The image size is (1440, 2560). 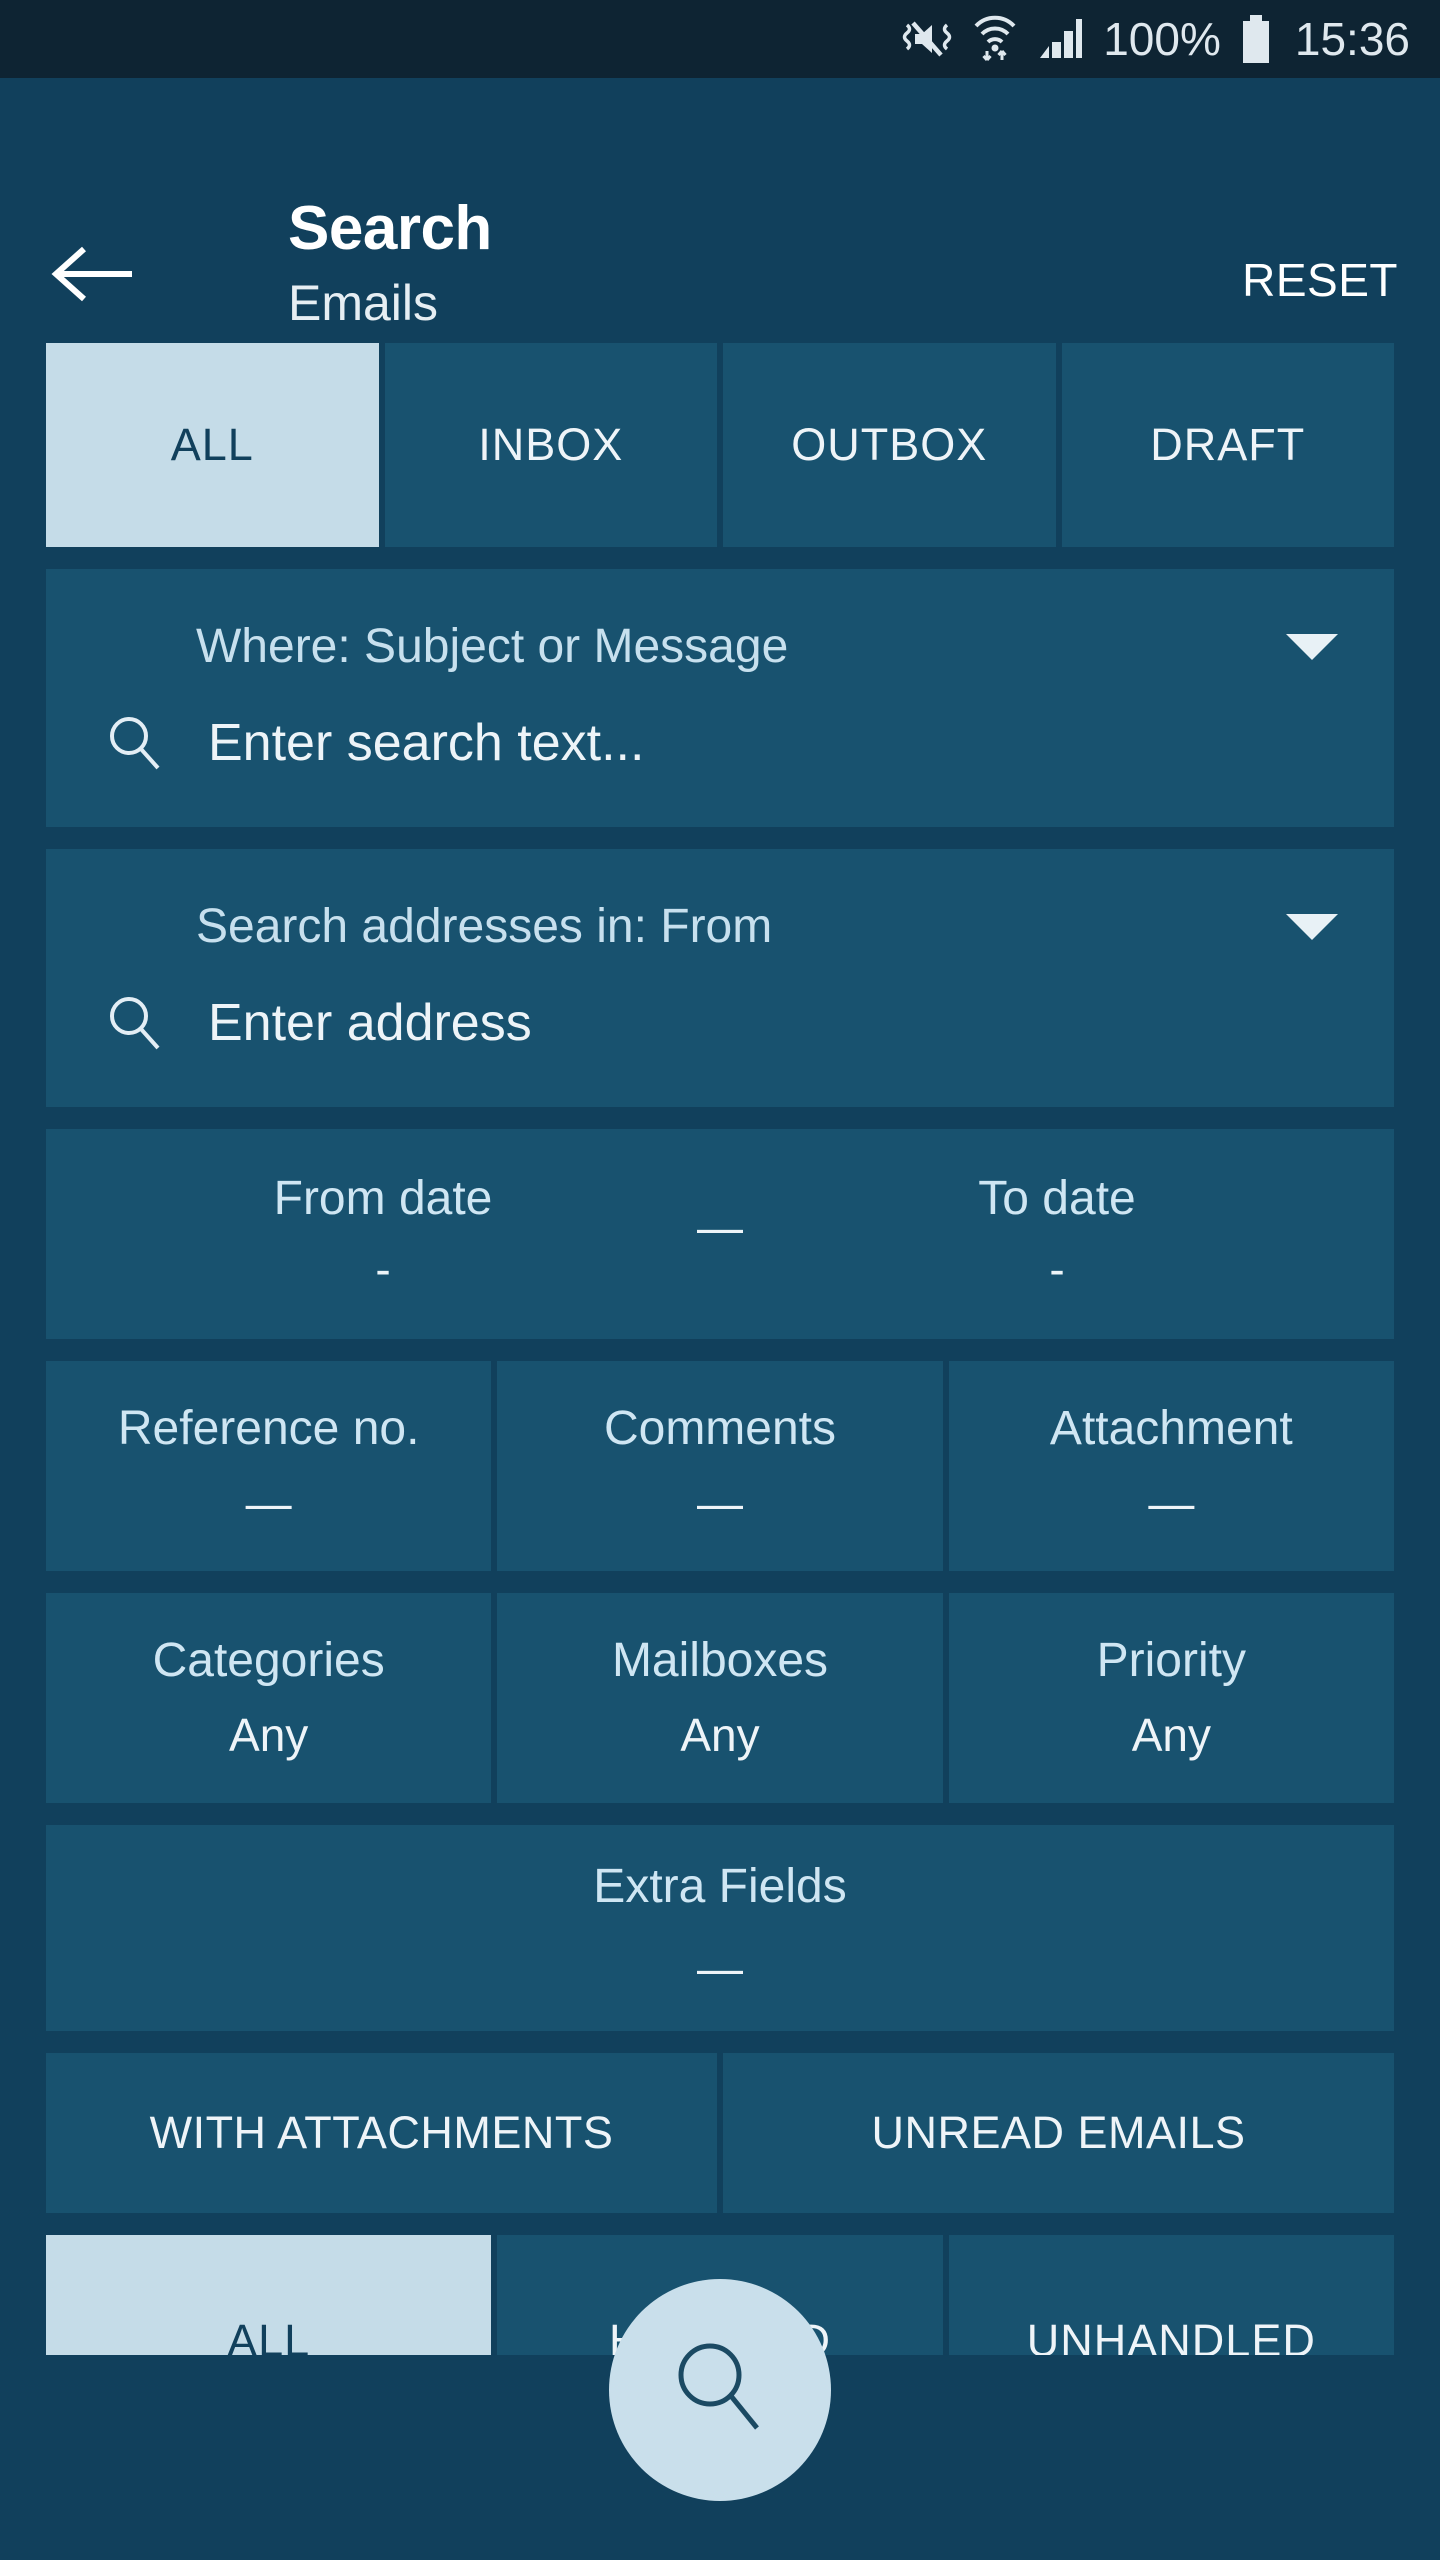 What do you see at coordinates (269, 2295) in the screenshot?
I see `bottom-tab-all: ALL` at bounding box center [269, 2295].